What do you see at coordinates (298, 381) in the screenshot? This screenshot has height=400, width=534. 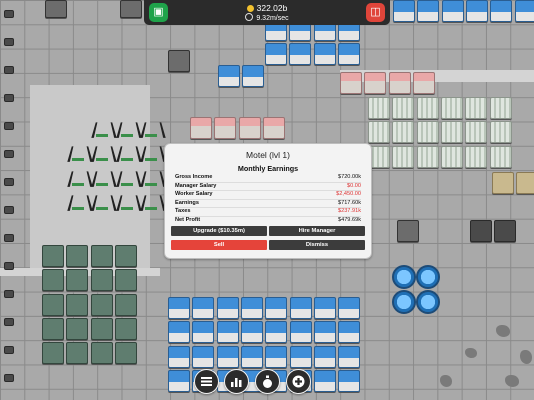 I see `add-button` at bounding box center [298, 381].